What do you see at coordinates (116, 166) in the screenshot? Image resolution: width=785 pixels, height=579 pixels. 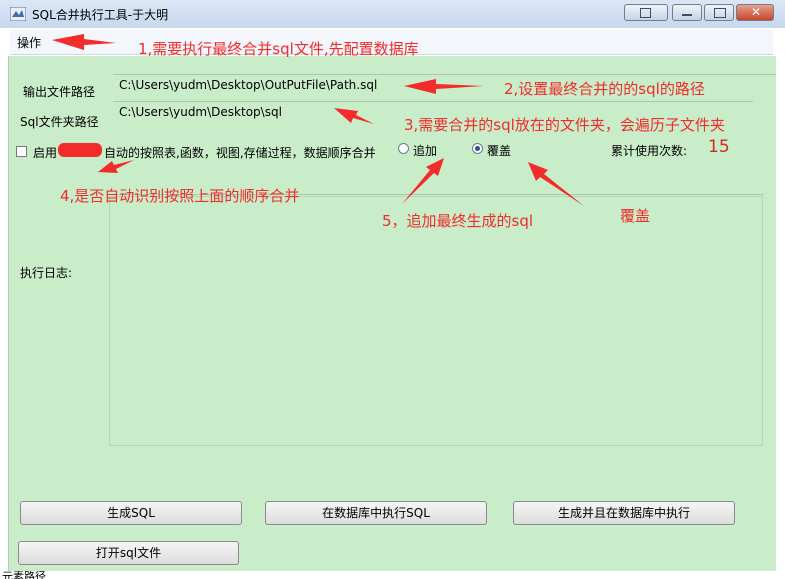 I see `arrow-4-icon` at bounding box center [116, 166].